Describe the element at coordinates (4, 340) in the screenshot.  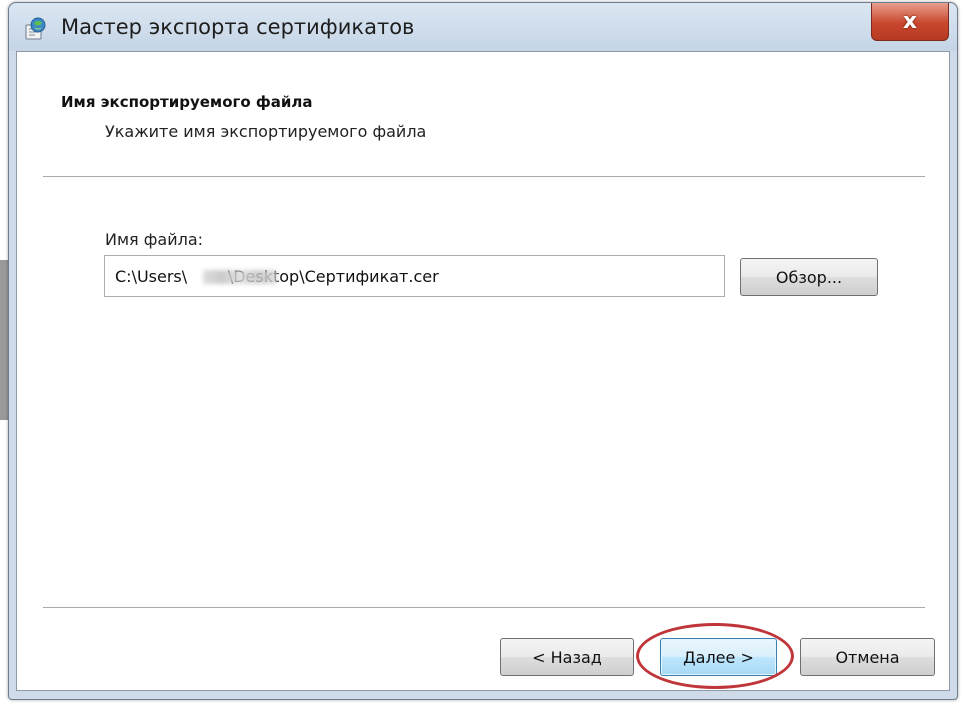
I see `background-edge` at that location.